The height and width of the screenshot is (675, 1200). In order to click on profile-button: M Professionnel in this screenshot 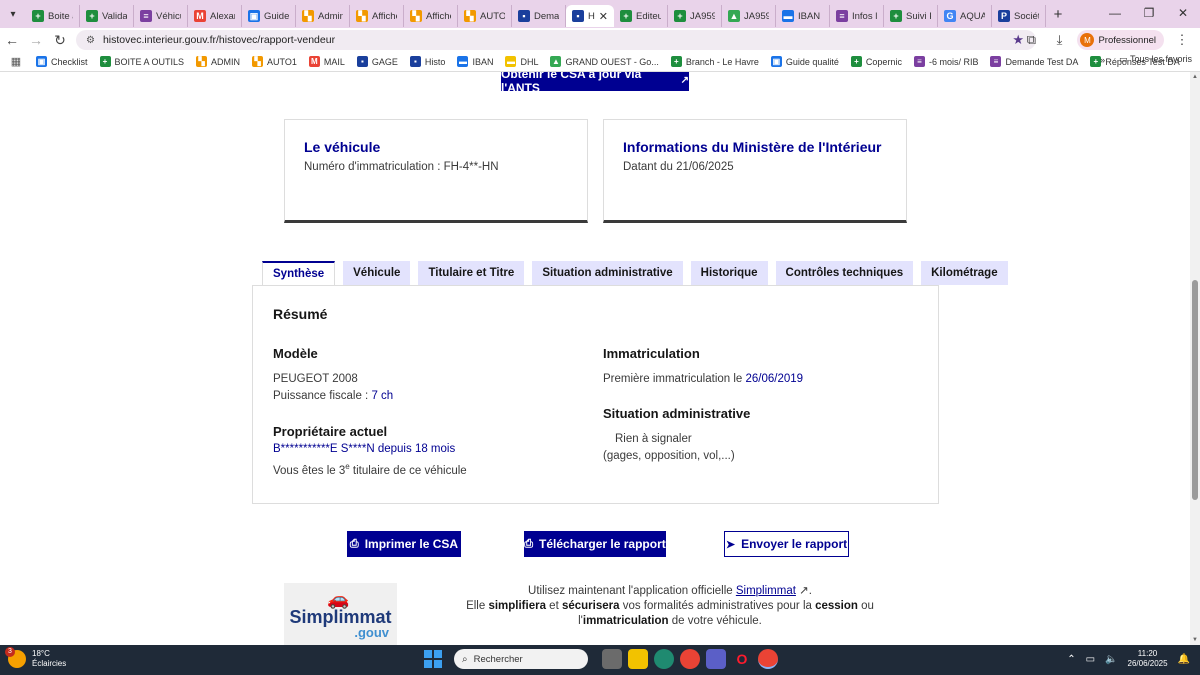, I will do `click(1120, 40)`.